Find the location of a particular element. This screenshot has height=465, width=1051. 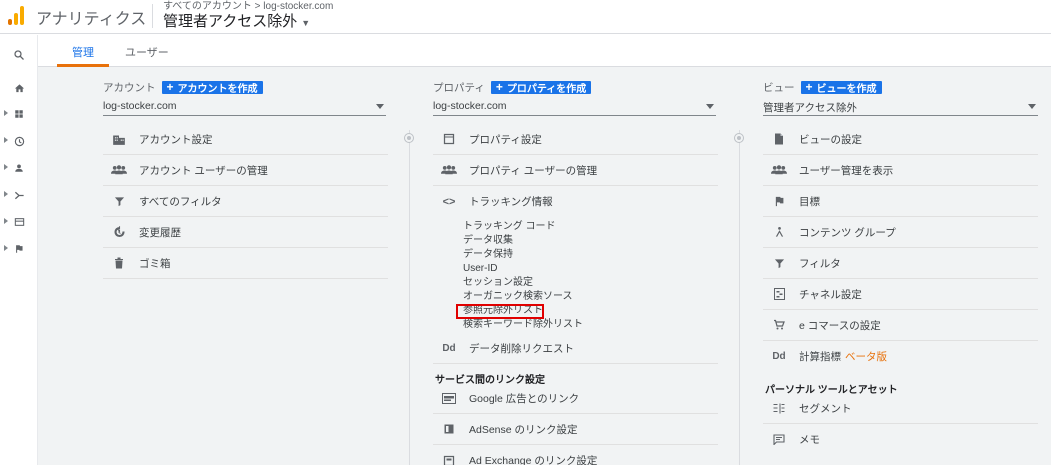

search-icon is located at coordinates (19, 55).